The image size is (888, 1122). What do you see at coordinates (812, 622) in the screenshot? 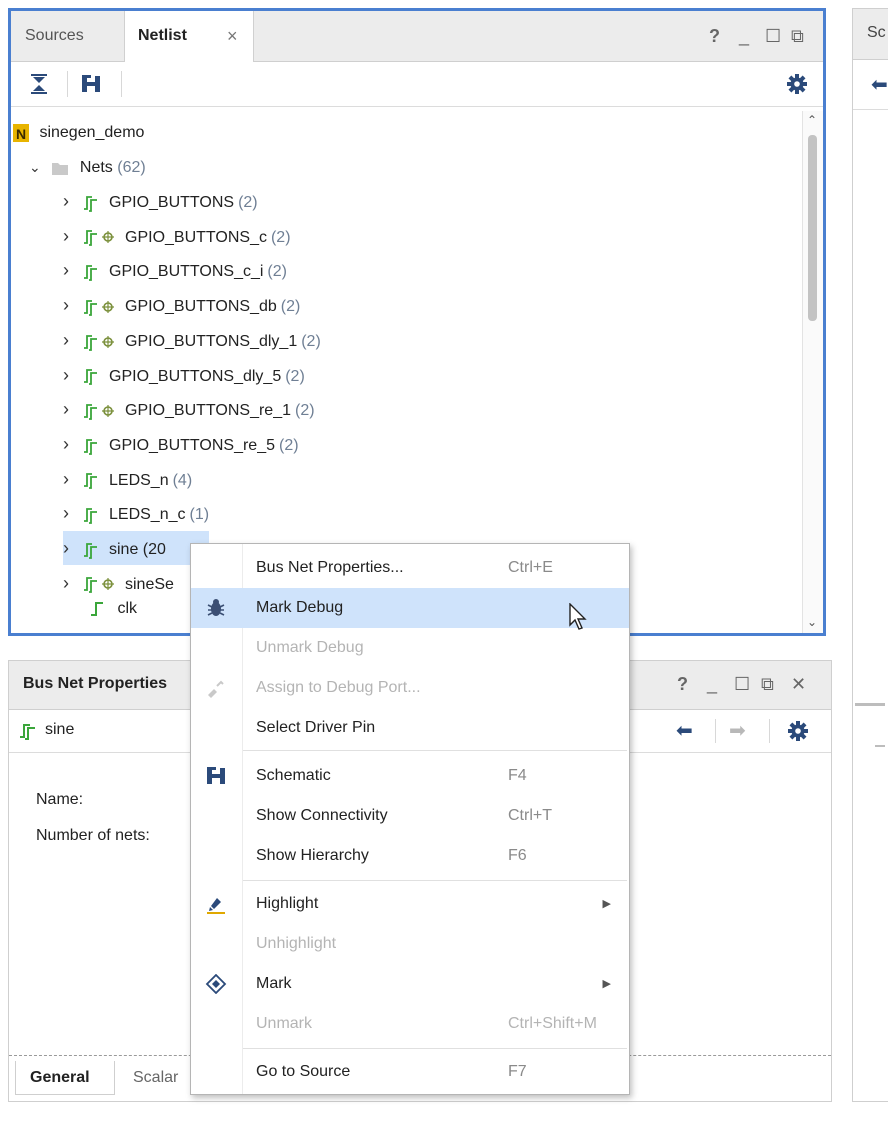
I see `scroll-down-icon: ⌄` at bounding box center [812, 622].